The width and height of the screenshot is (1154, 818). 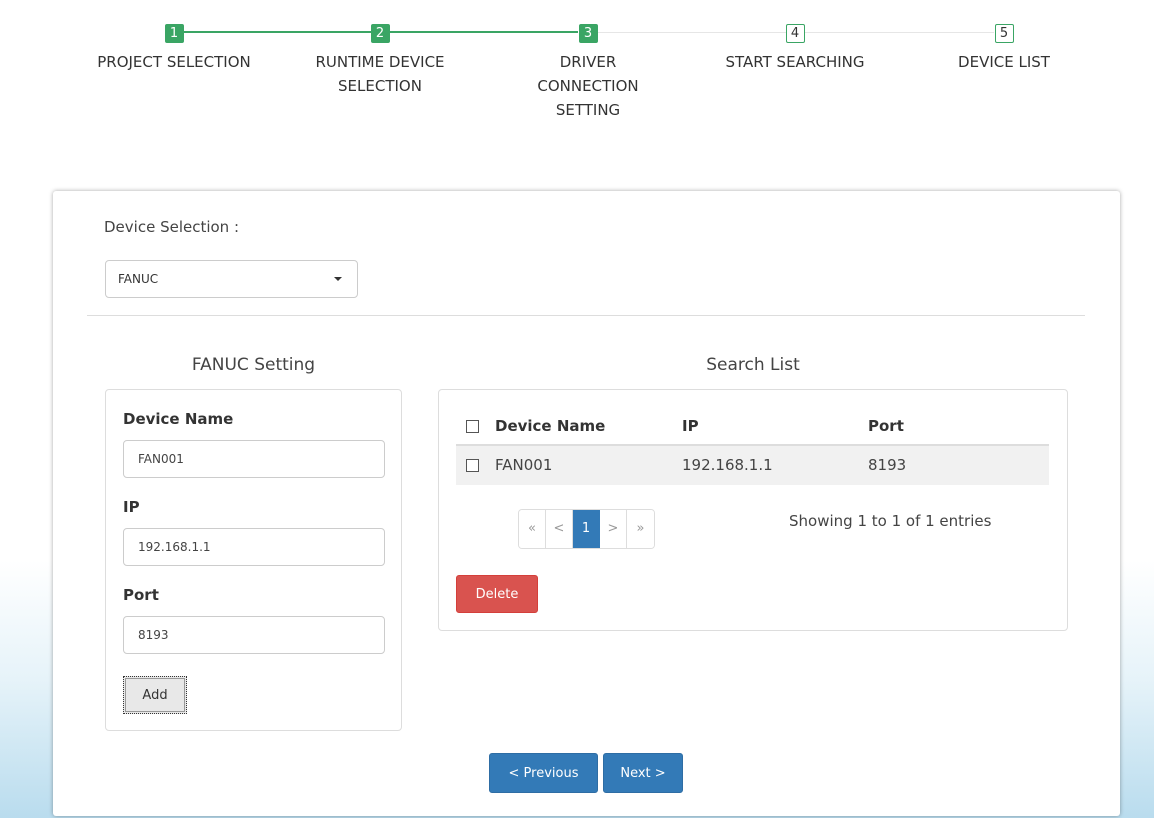 What do you see at coordinates (174, 33) in the screenshot?
I see `step-number: 1` at bounding box center [174, 33].